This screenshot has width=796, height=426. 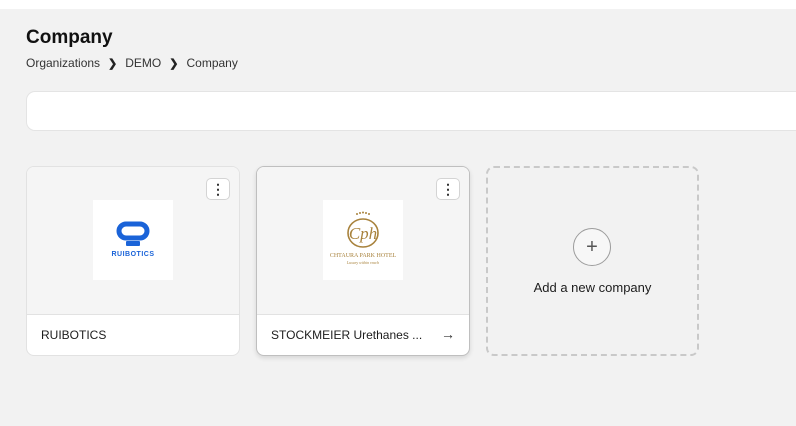 What do you see at coordinates (363, 233) in the screenshot?
I see `svg-text: Cph` at bounding box center [363, 233].